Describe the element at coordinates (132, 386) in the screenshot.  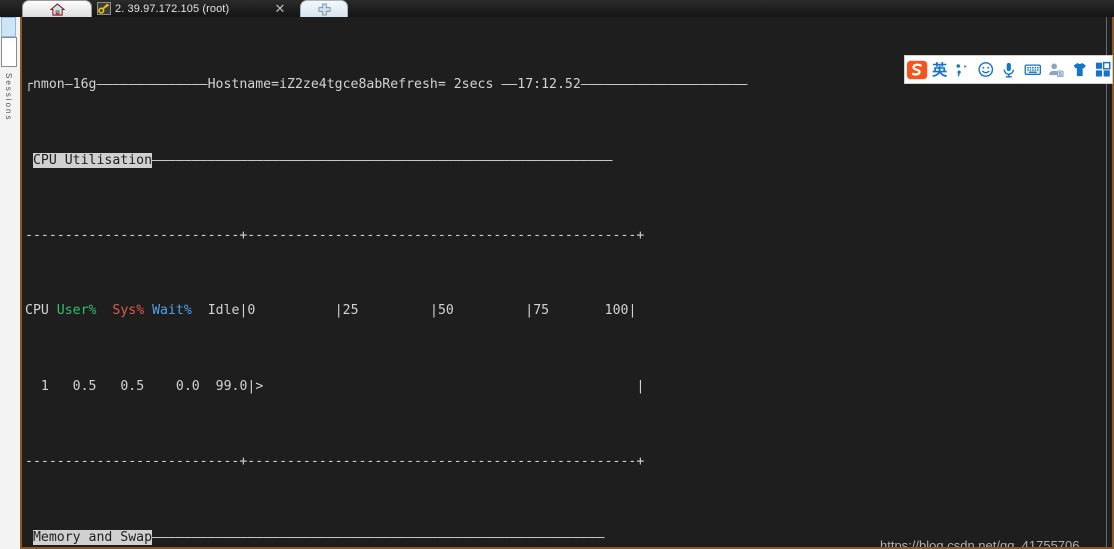
I see `cpu-sys: 0.5` at that location.